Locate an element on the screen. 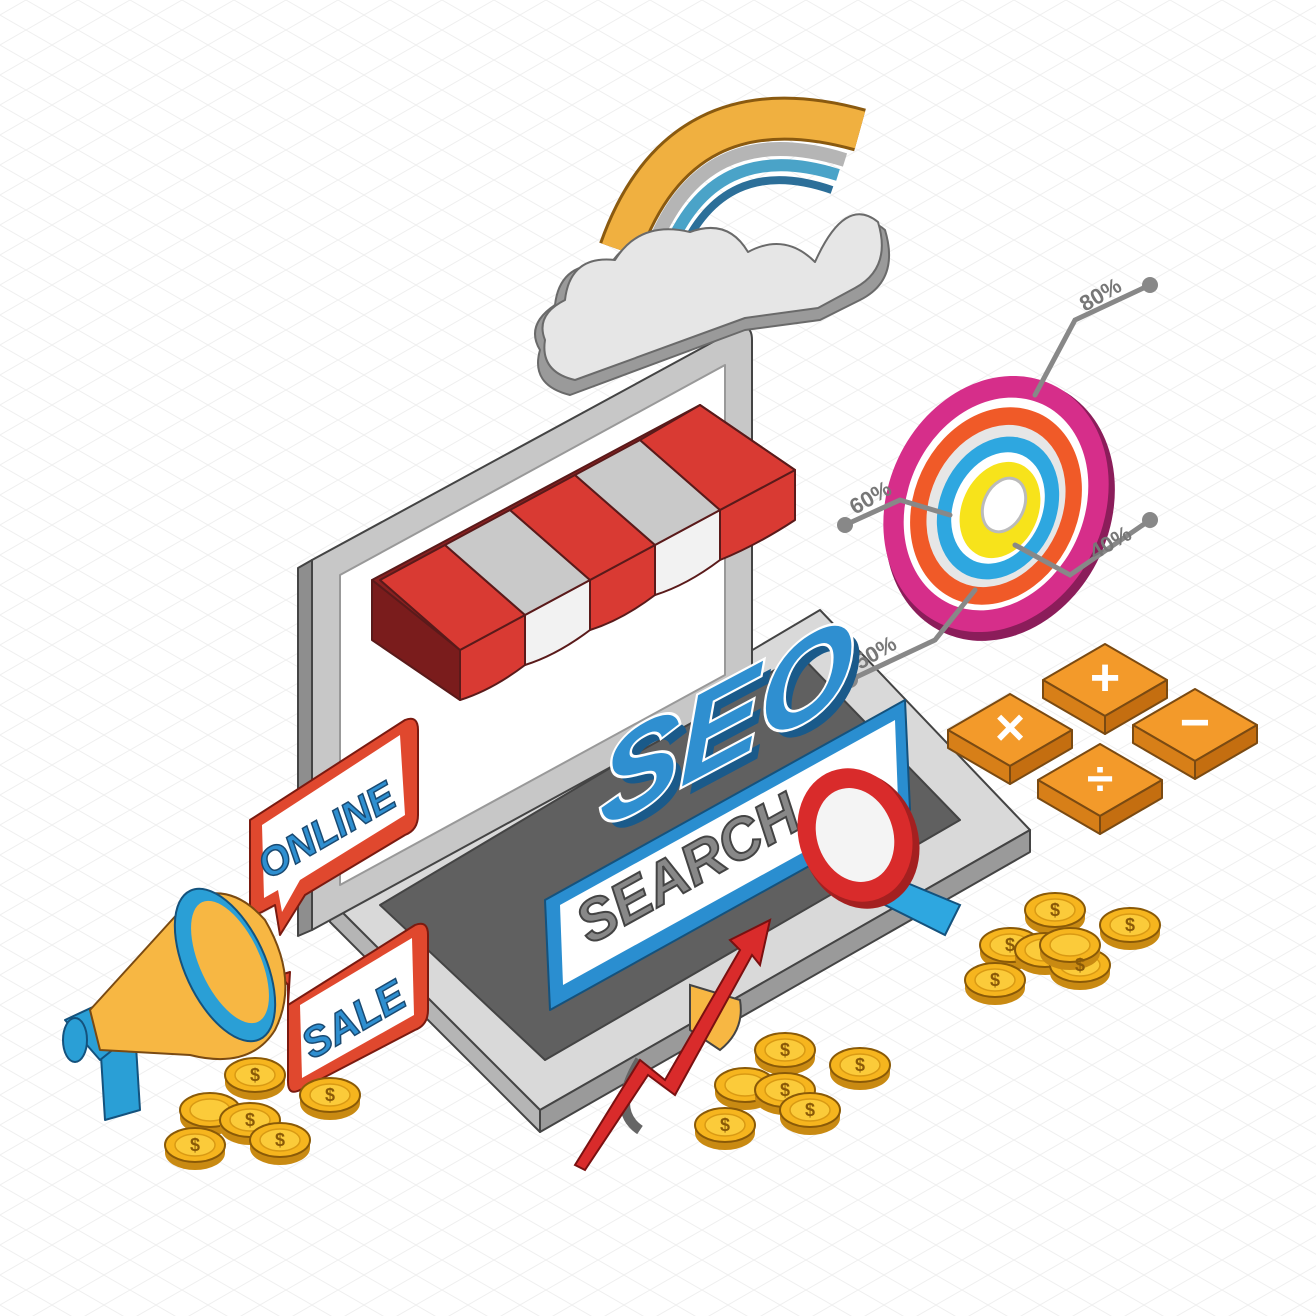  calc-minus: − is located at coordinates (1195, 723).